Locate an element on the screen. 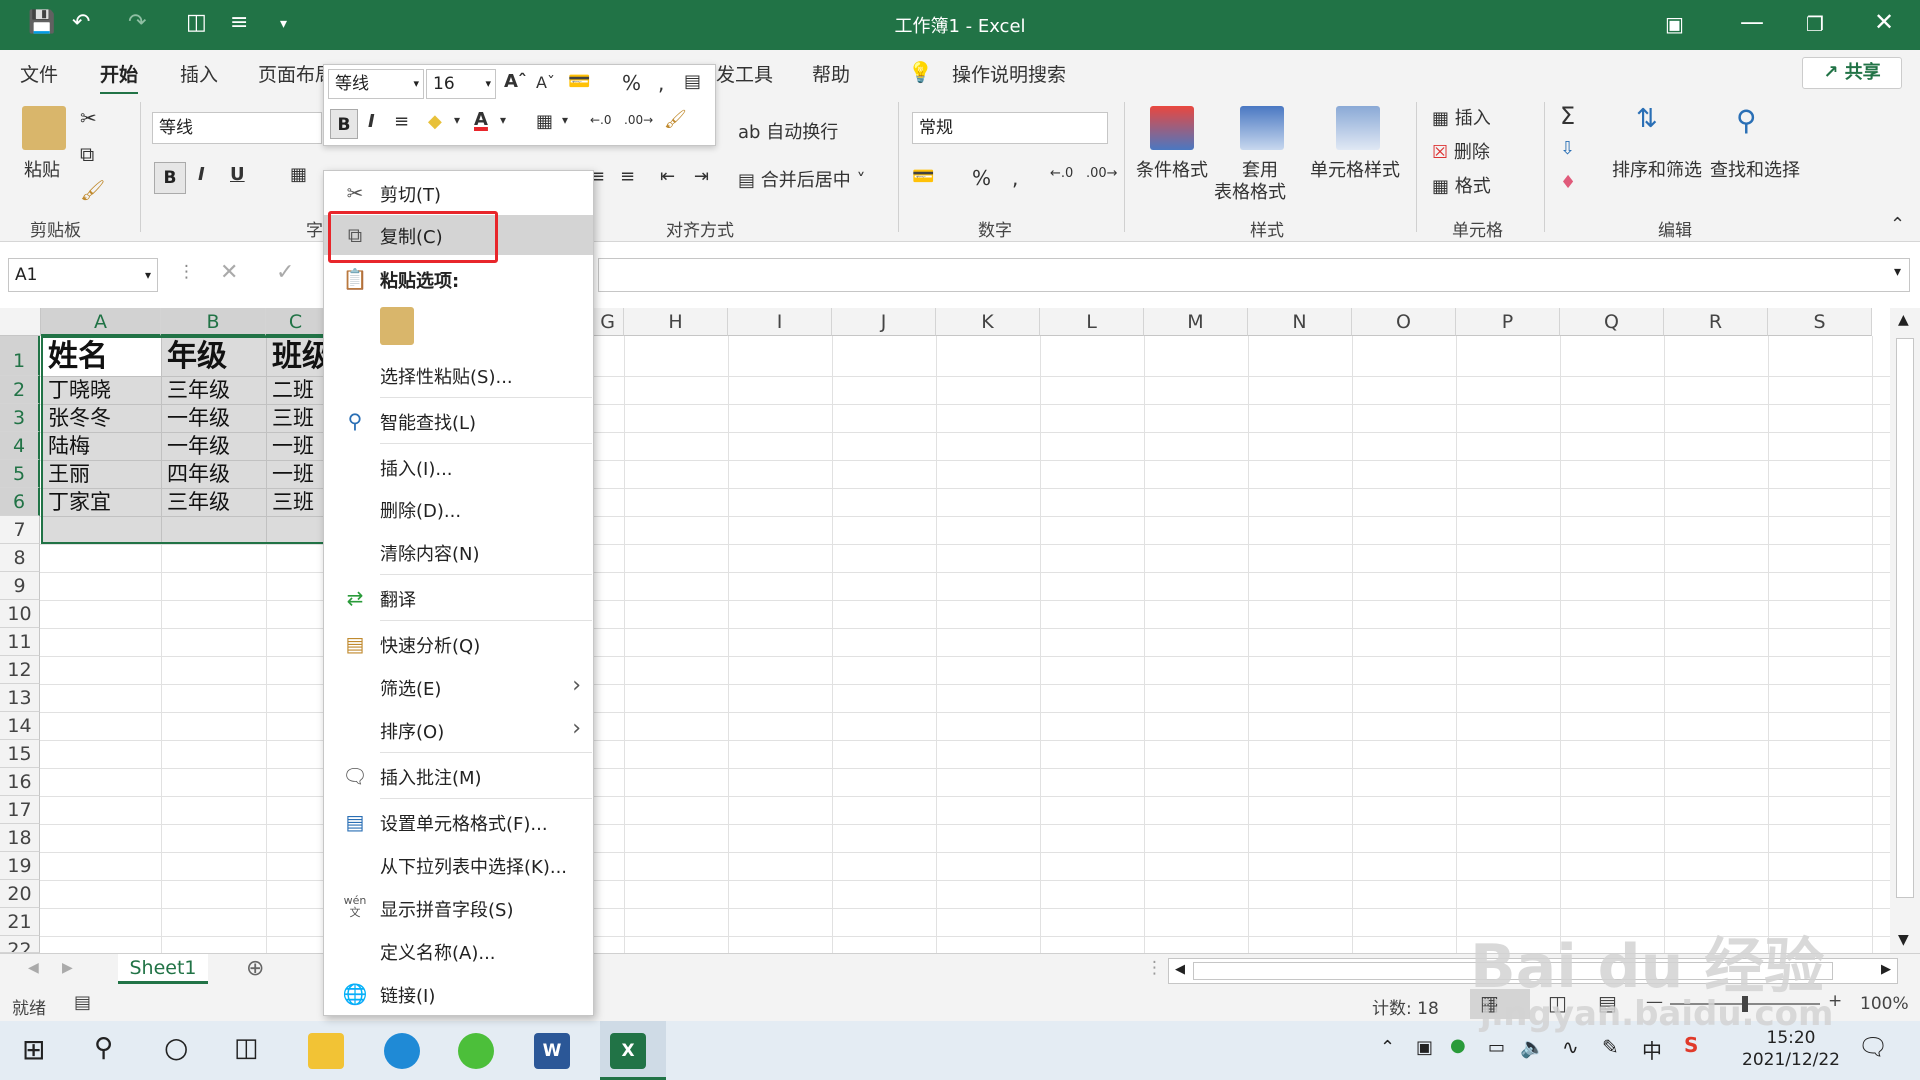  ribbon-display-icon: ▣ is located at coordinates (1674, 24).